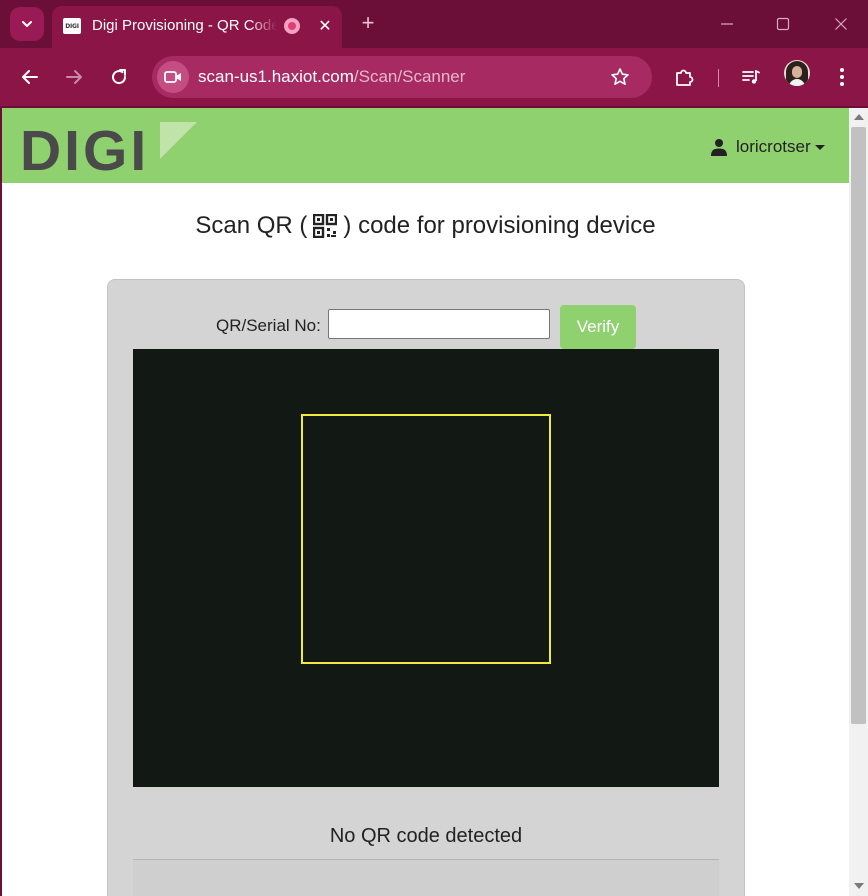  I want to click on media-playlist-icon, so click(751, 77).